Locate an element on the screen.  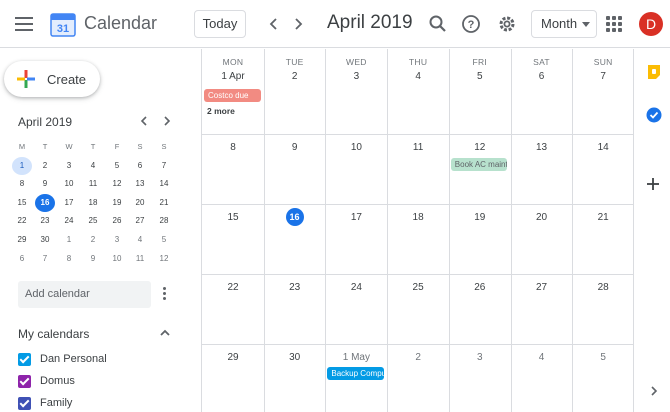
day-number: 24 is located at coordinates (356, 287).